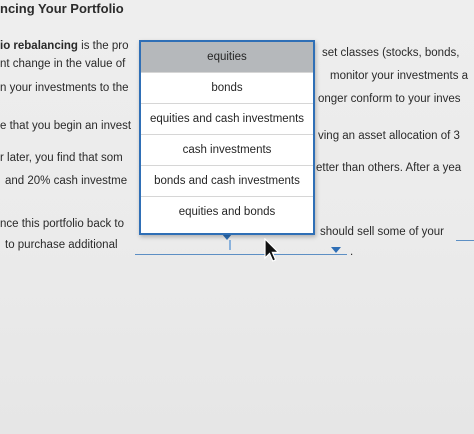  I want to click on paragraph-line-7: nce this portfolio back to, so click(62, 224).